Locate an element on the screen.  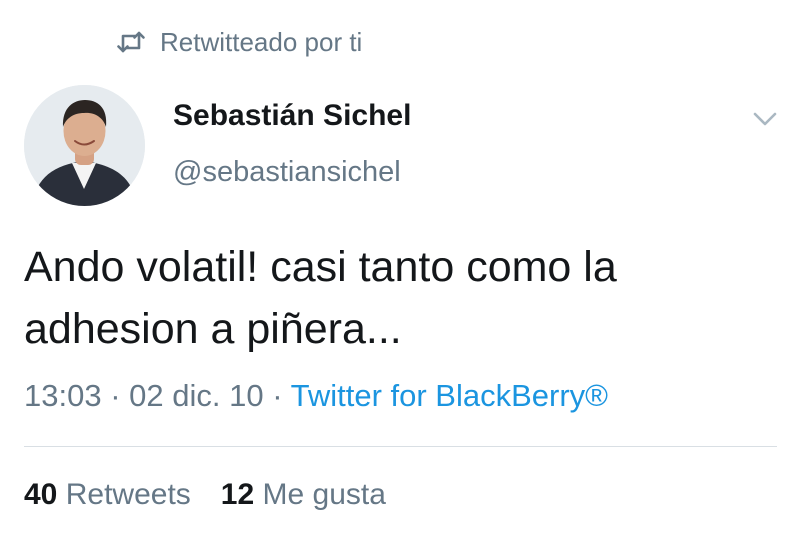
chevron-down-icon is located at coordinates (765, 119).